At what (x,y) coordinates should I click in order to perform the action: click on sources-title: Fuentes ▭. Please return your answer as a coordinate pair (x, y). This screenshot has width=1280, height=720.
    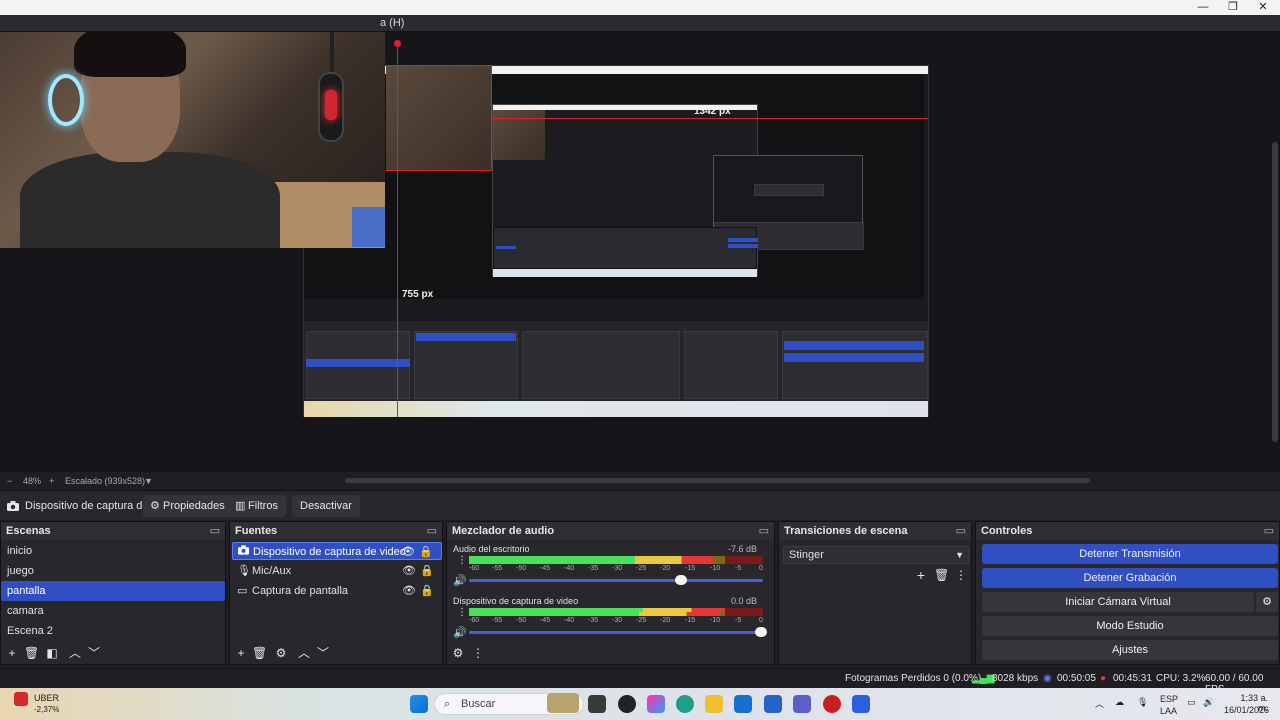
    Looking at the image, I should click on (336, 531).